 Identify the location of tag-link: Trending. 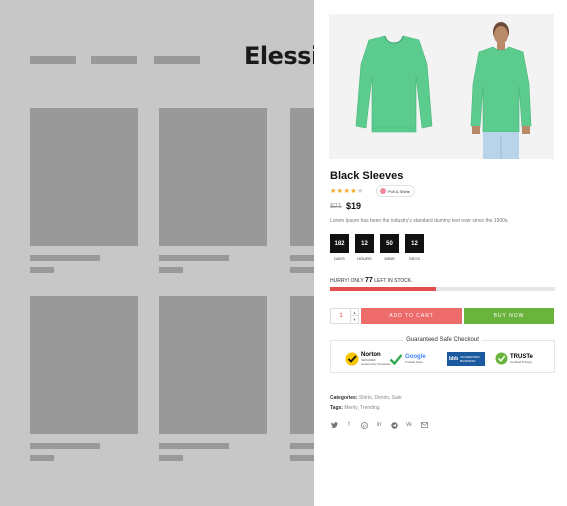
(370, 408).